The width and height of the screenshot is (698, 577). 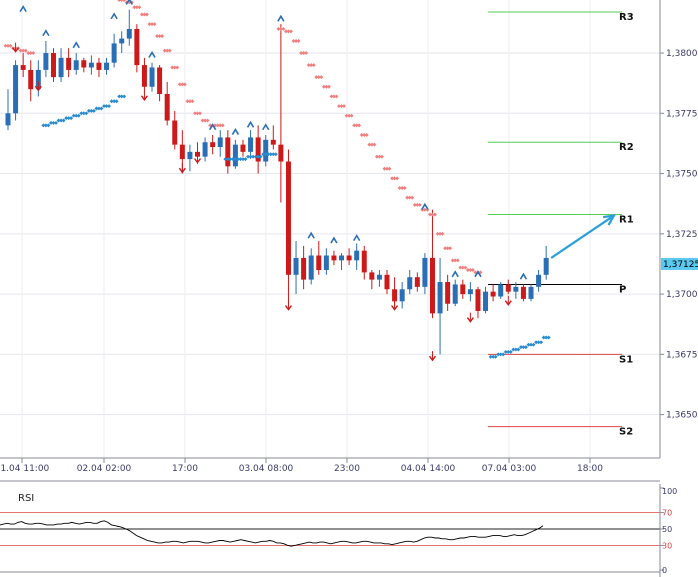 What do you see at coordinates (626, 147) in the screenshot?
I see `pivot-label-r2: R2` at bounding box center [626, 147].